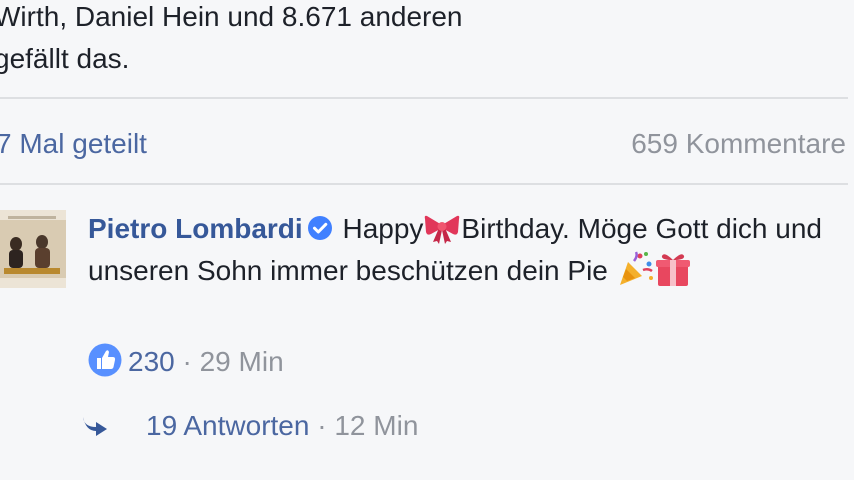  I want to click on comment-text-start: Happy, so click(383, 228).